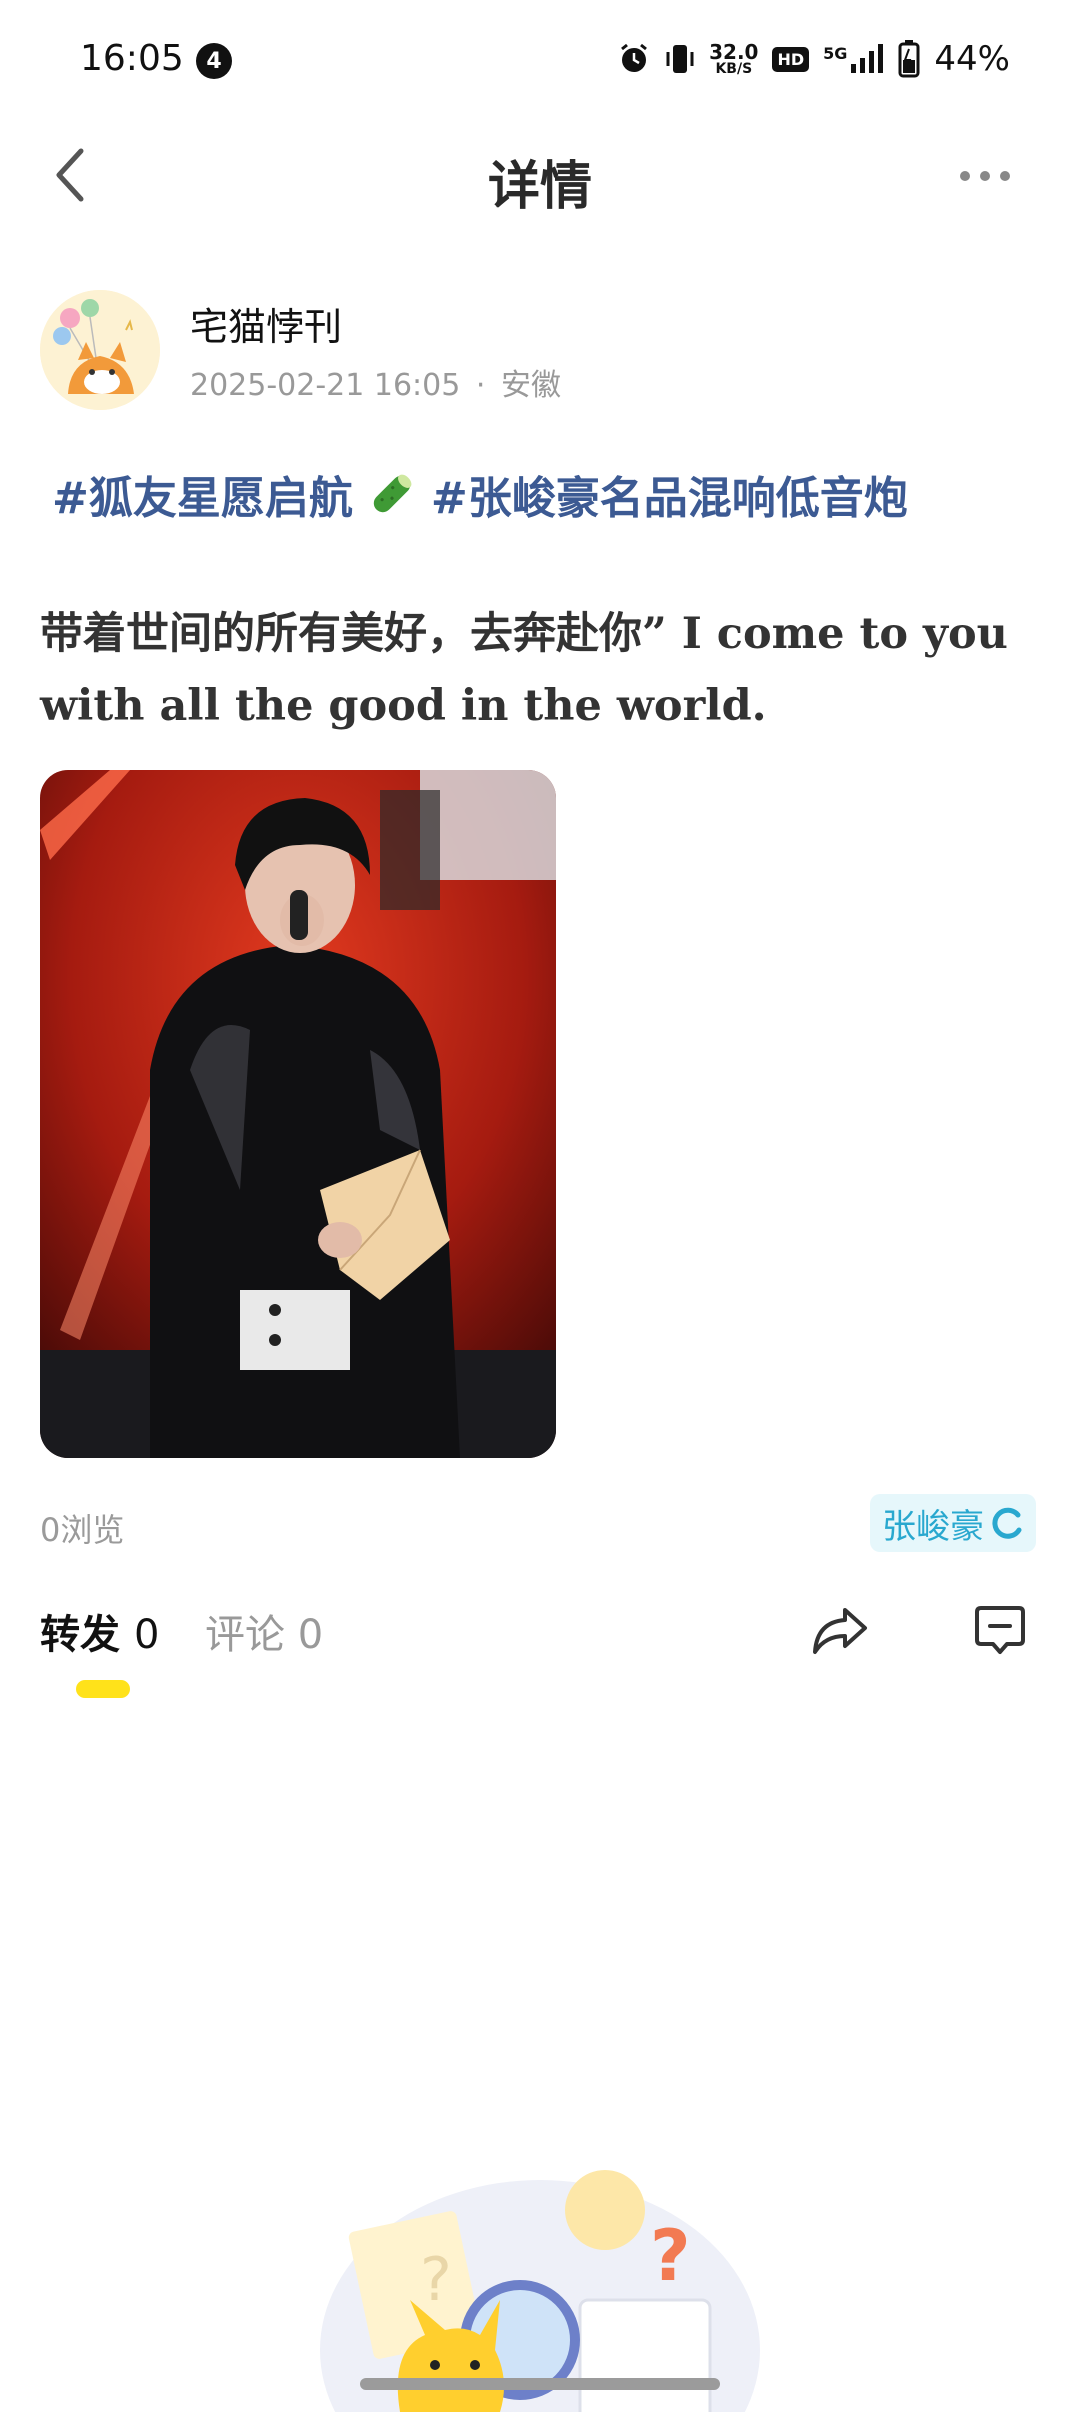  I want to click on network-label: 5G, so click(835, 53).